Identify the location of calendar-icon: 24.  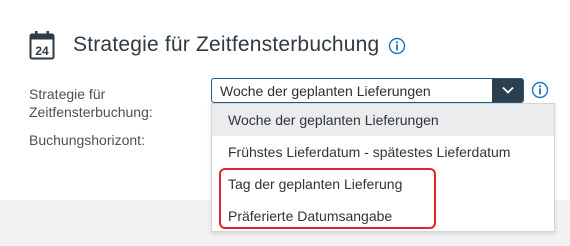
(42, 45).